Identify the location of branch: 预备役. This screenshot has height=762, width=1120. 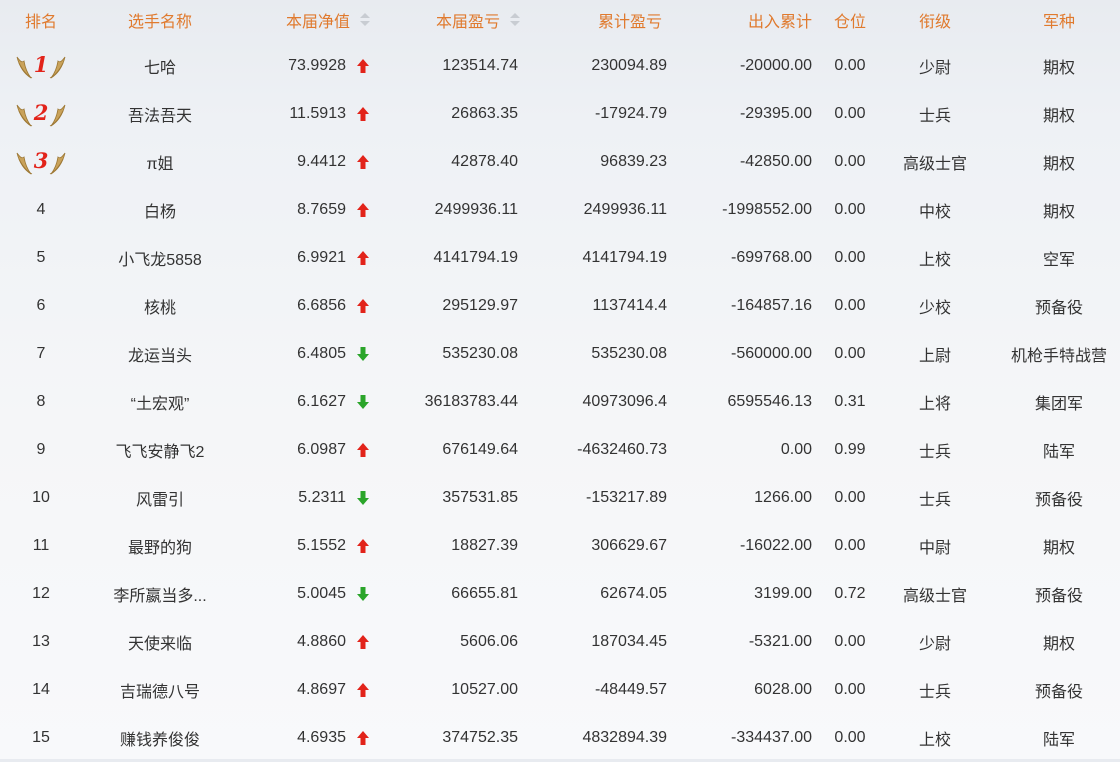
(1058, 596).